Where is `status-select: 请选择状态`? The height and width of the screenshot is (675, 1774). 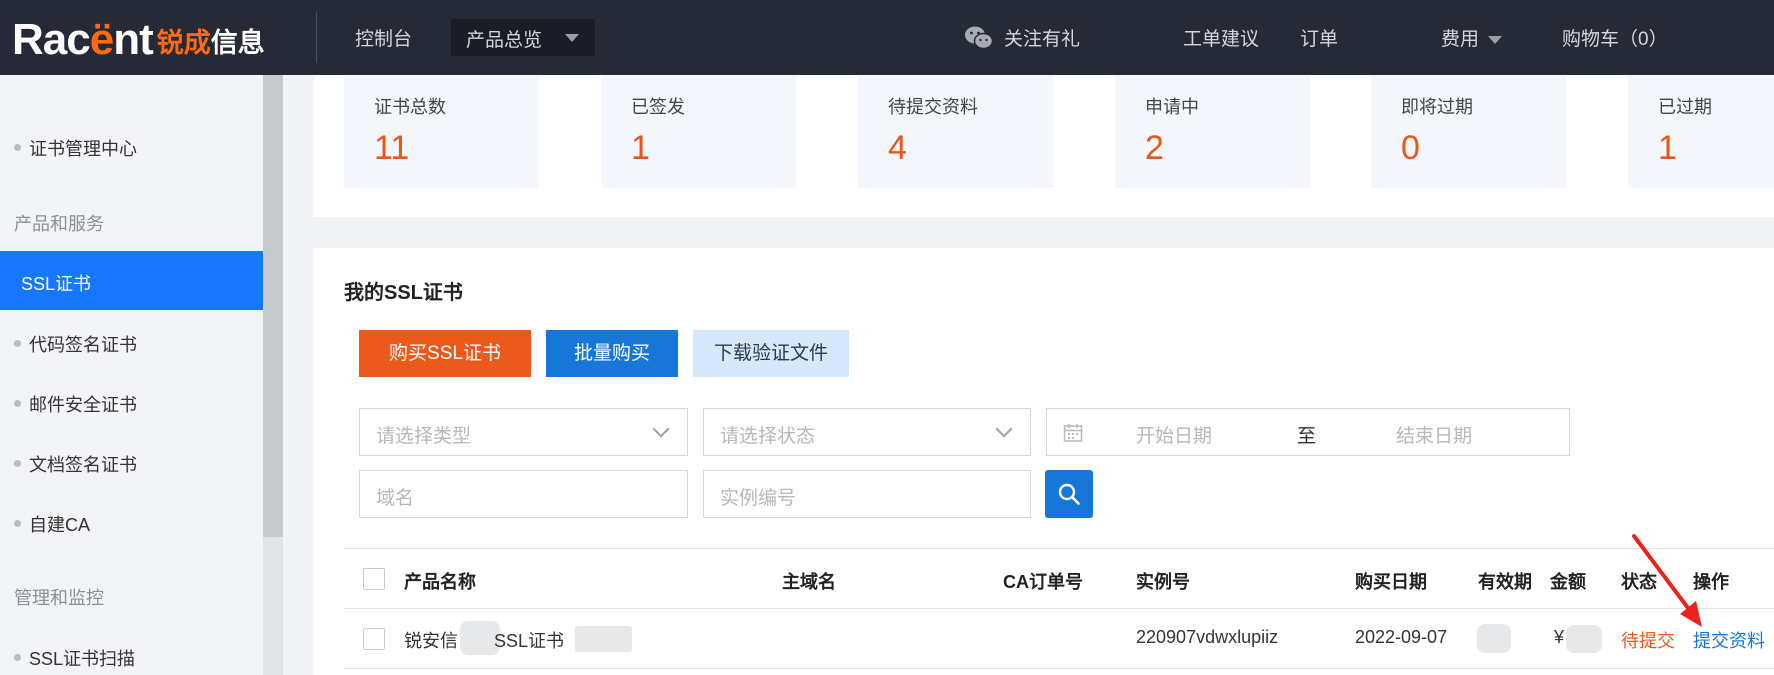
status-select: 请选择状态 is located at coordinates (867, 432).